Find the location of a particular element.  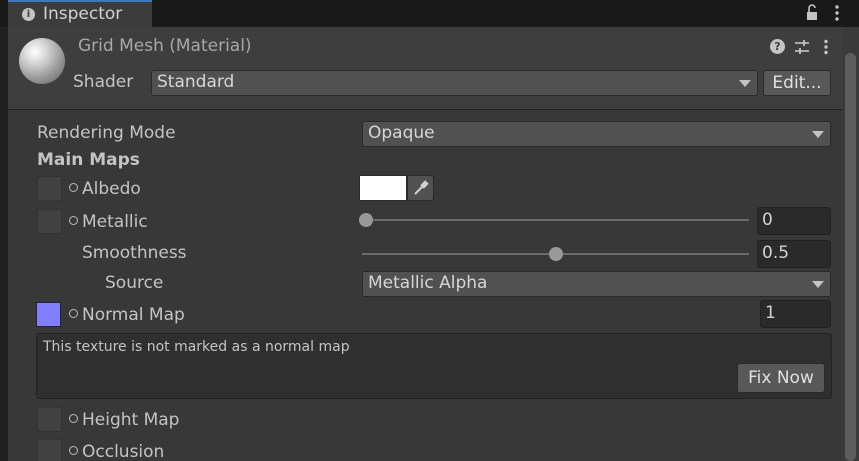

fix-now-button: Fix Now is located at coordinates (781, 378).